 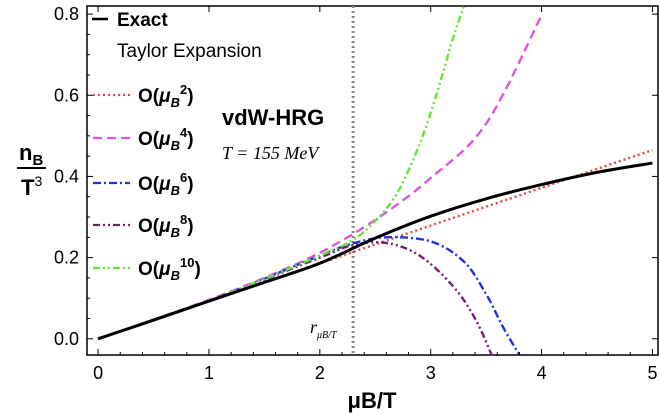 What do you see at coordinates (372, 400) in the screenshot?
I see `x-axis-title: μB/T` at bounding box center [372, 400].